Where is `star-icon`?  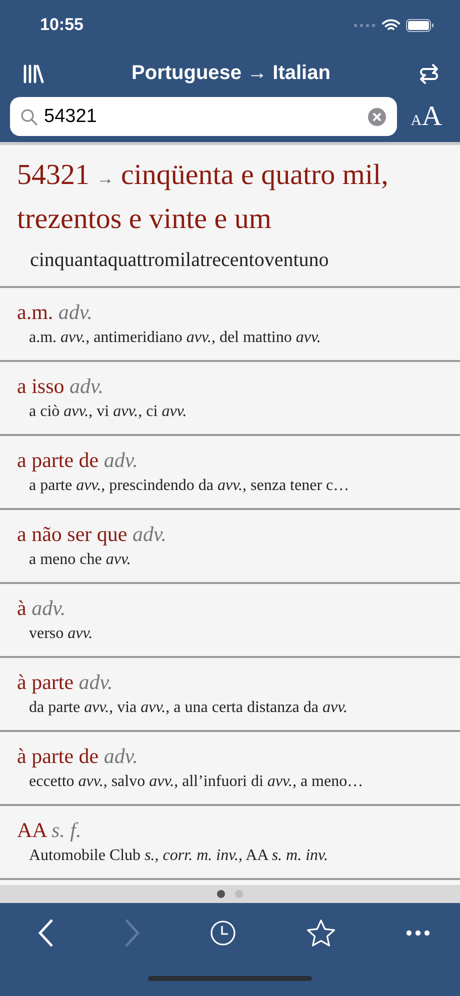
star-icon is located at coordinates (321, 933).